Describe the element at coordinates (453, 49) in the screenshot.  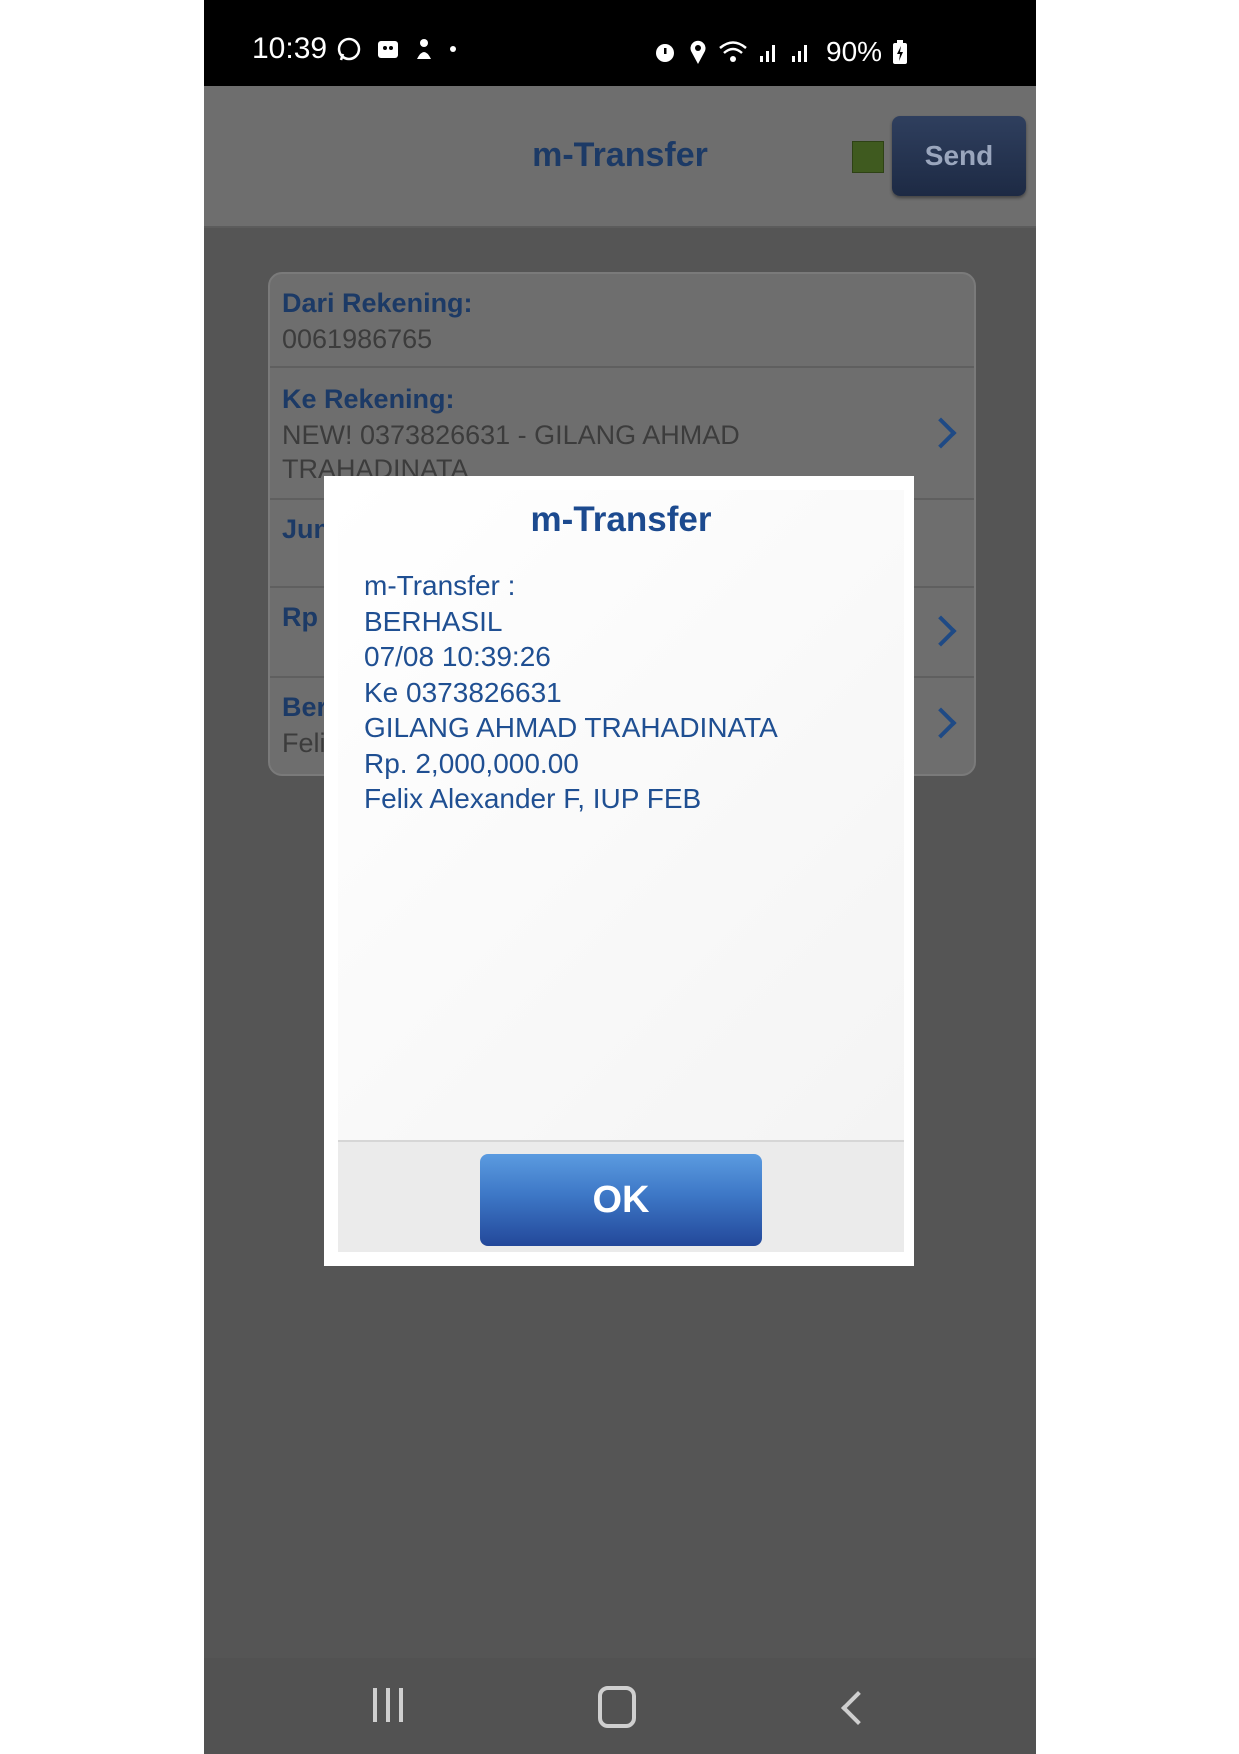
I see `dot-icon` at that location.